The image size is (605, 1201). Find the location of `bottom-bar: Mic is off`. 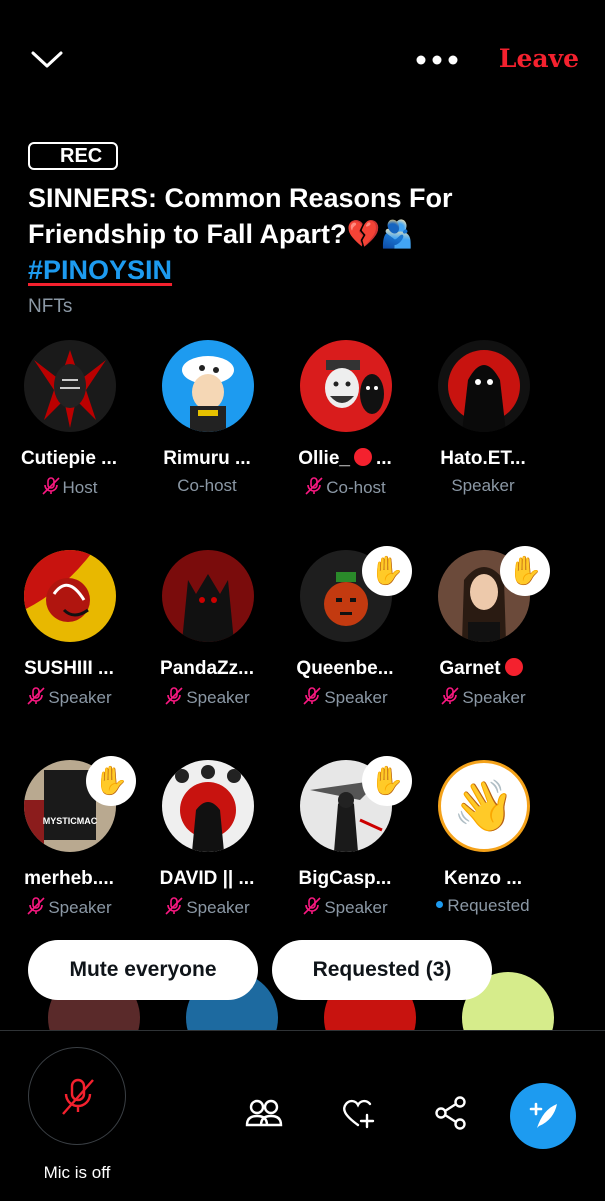

bottom-bar: Mic is off is located at coordinates (302, 1115).